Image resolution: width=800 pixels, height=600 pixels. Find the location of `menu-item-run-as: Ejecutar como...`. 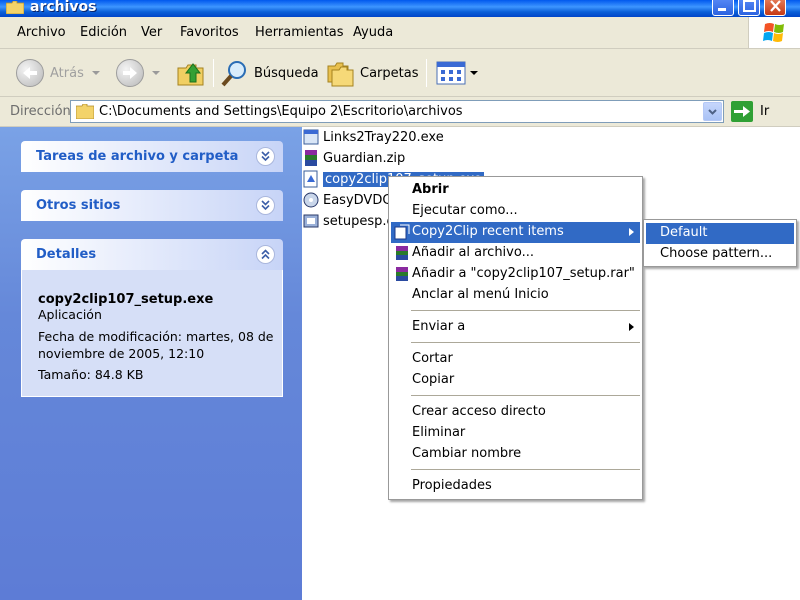

menu-item-run-as: Ejecutar como... is located at coordinates (515, 211).